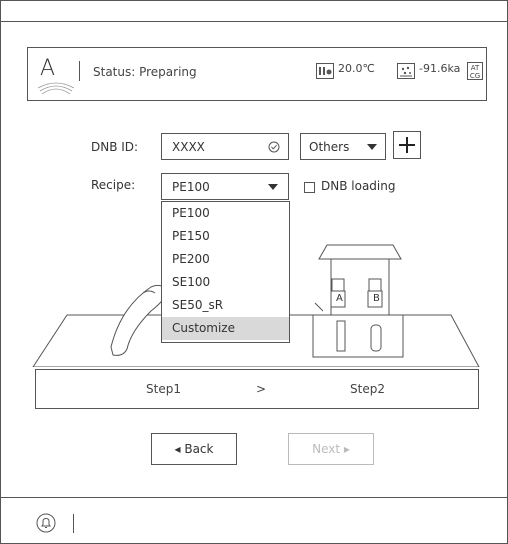 This screenshot has height=544, width=508. Describe the element at coordinates (254, 497) in the screenshot. I see `bottom-divider` at that location.